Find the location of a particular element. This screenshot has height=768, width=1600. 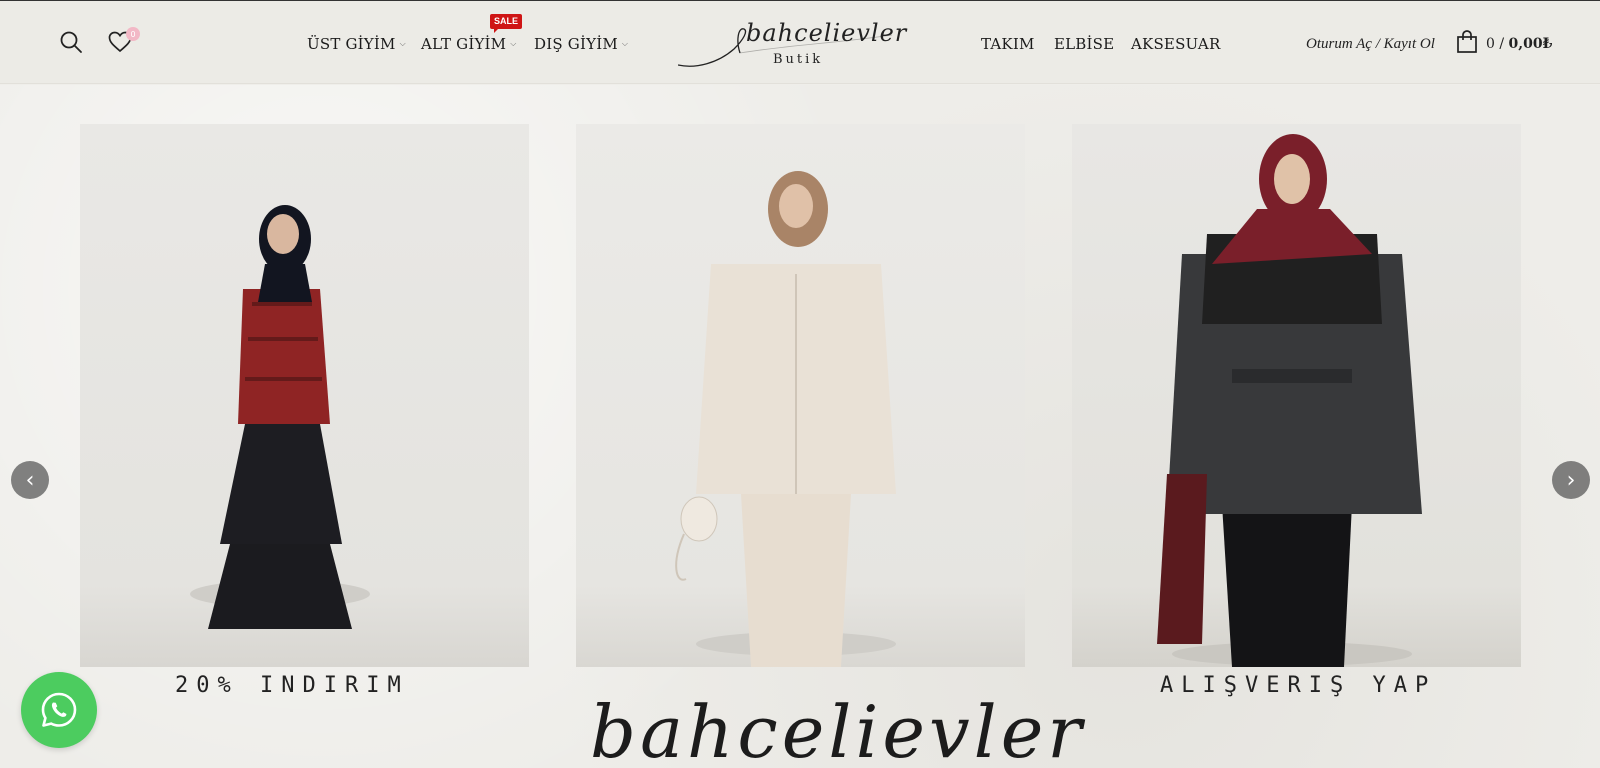

slide-caption-shop: ALIŞVERIŞ YAP is located at coordinates (1298, 685).